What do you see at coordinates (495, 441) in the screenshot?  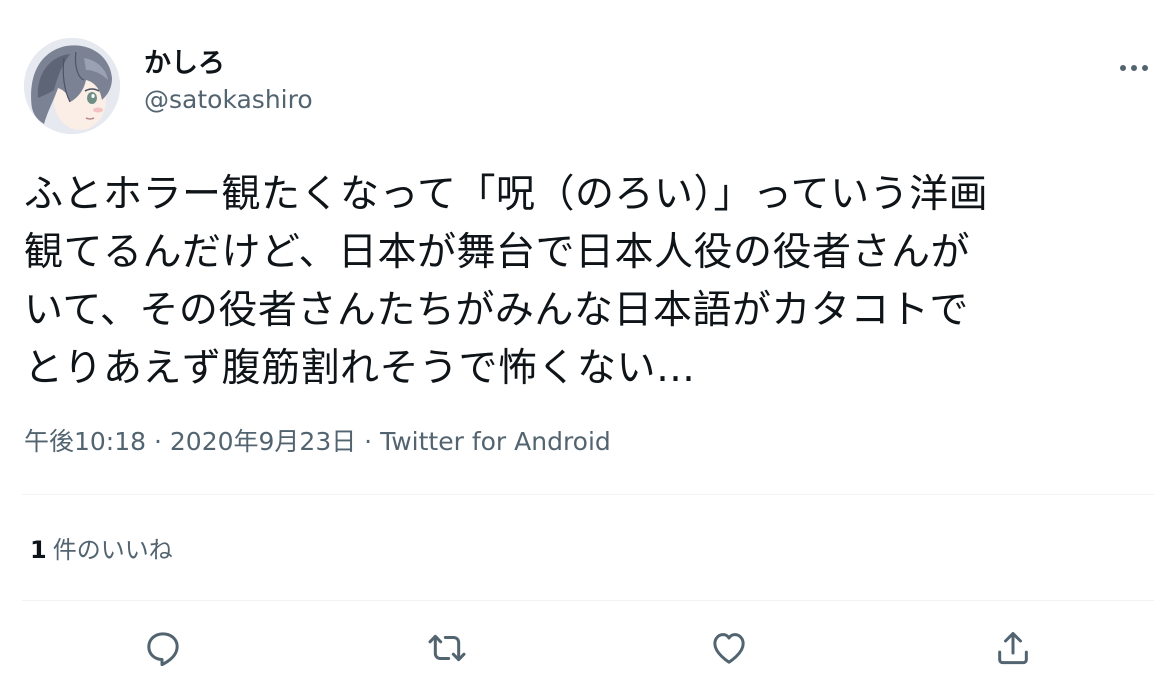 I see `tweet-source: Twitter for Android` at bounding box center [495, 441].